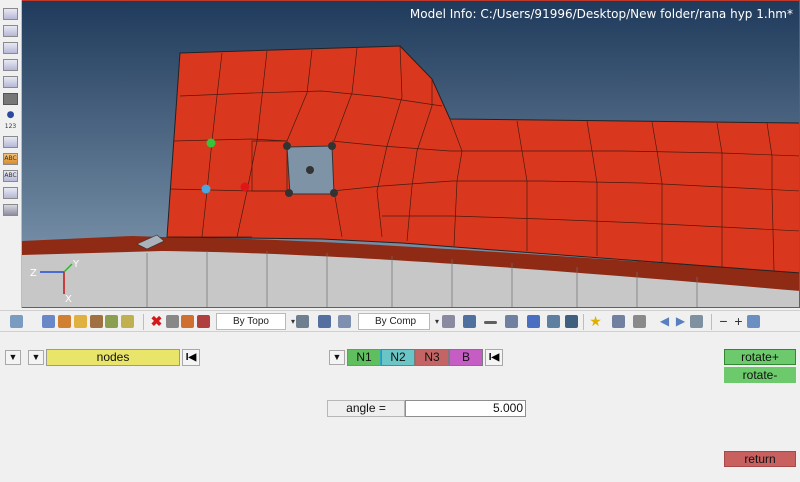 Image resolution: width=800 pixels, height=482 pixels. What do you see at coordinates (10, 210) in the screenshot?
I see `mass-icon` at bounding box center [10, 210].